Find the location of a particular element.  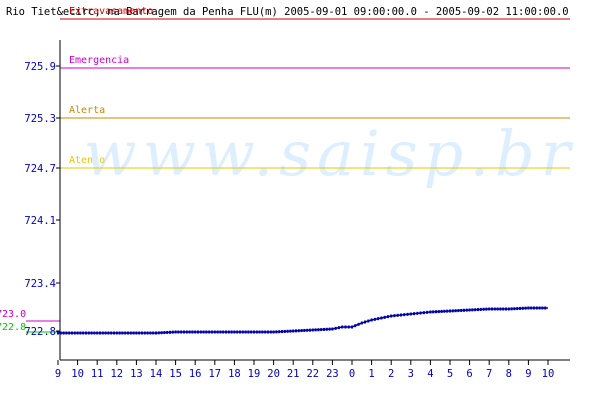

x-tick-label: 2 is located at coordinates (391, 374).